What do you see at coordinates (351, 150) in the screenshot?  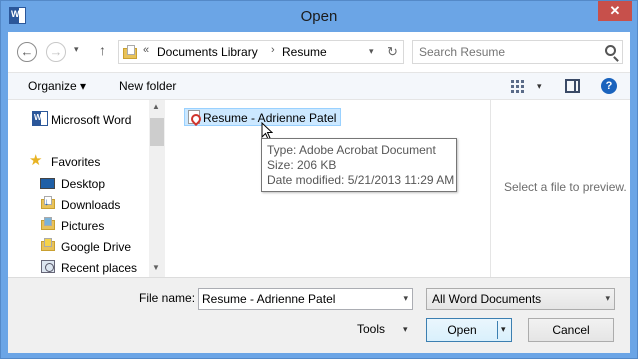 I see `tooltip-type: Type: Adobe Acrobat Document` at bounding box center [351, 150].